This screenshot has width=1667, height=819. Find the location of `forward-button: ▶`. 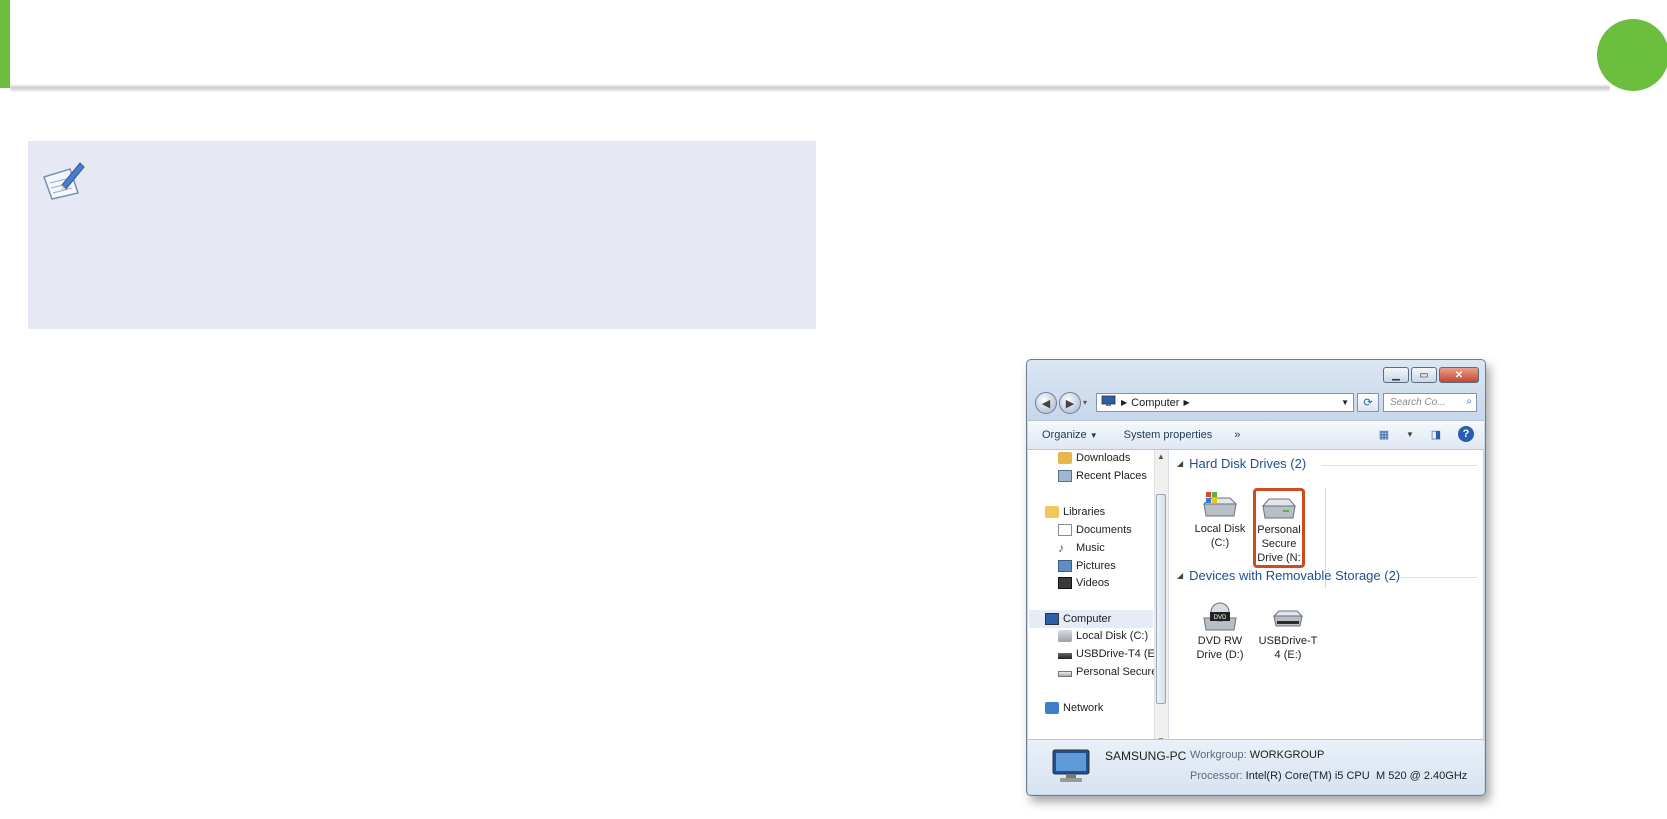

forward-button: ▶ is located at coordinates (1070, 403).